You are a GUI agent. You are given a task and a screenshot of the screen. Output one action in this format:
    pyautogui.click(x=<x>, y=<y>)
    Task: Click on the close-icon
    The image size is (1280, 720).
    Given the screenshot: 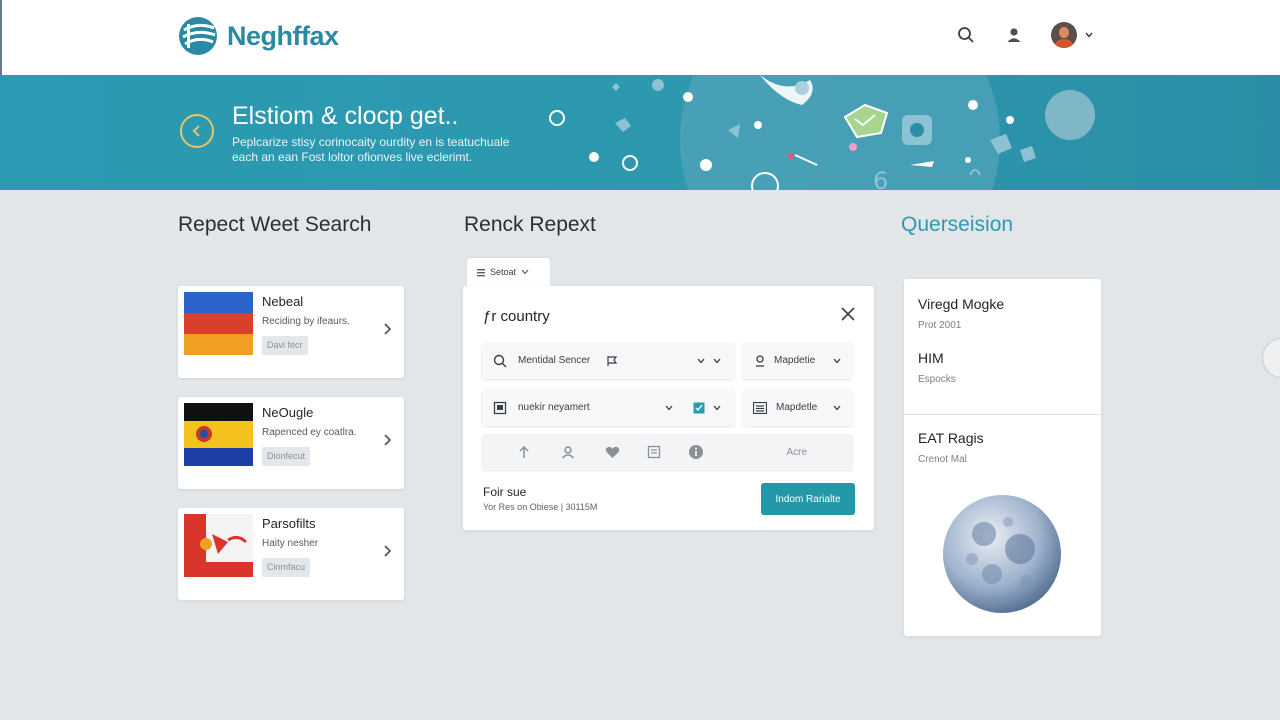 What is the action you would take?
    pyautogui.click(x=848, y=314)
    